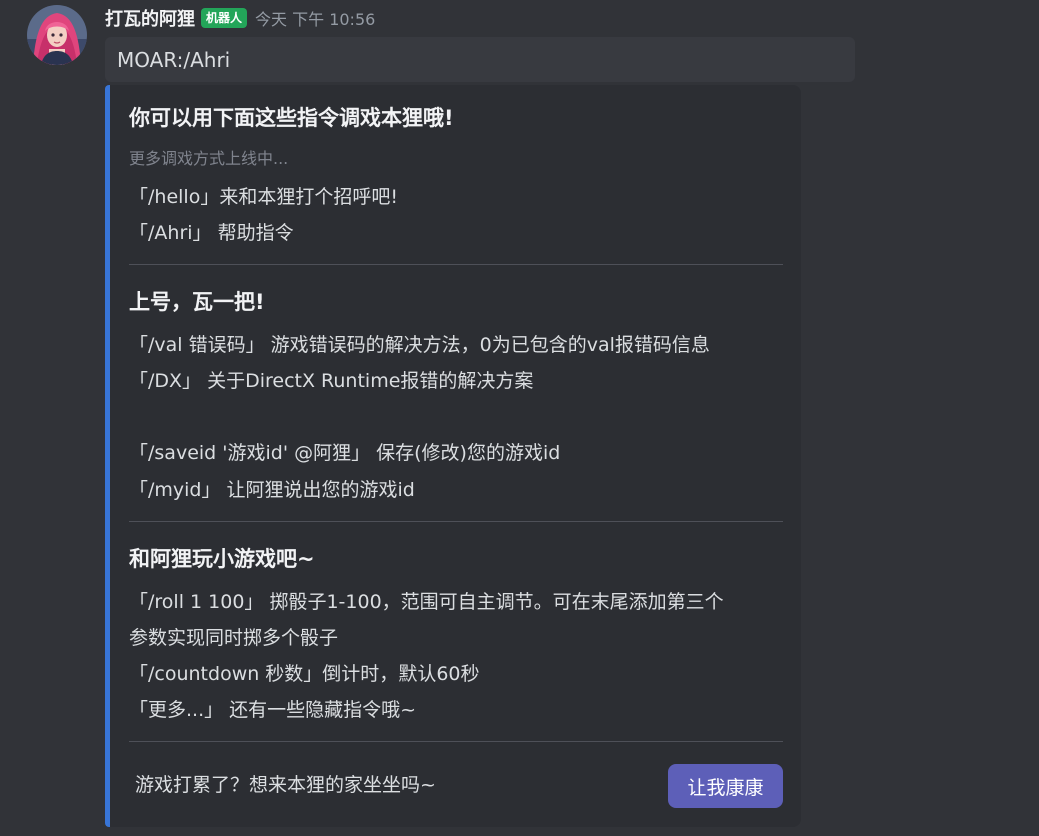 This screenshot has height=836, width=1039. I want to click on username: 打瓦的阿狸, so click(150, 18).